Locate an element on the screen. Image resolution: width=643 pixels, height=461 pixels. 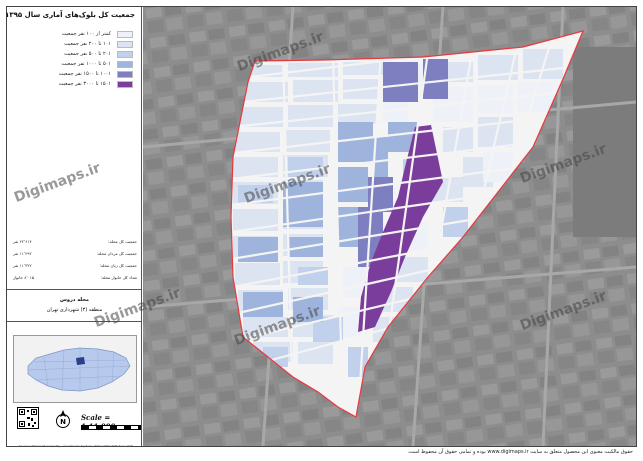
svg-text: N is located at coordinates (63, 422).